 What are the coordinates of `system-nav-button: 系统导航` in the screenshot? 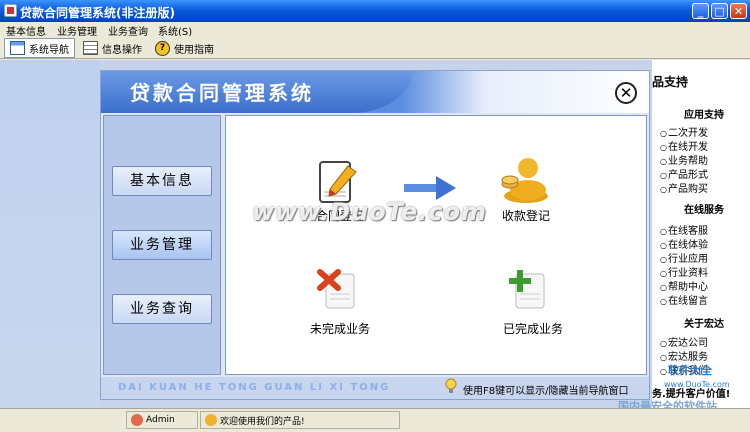 It's located at (39, 48).